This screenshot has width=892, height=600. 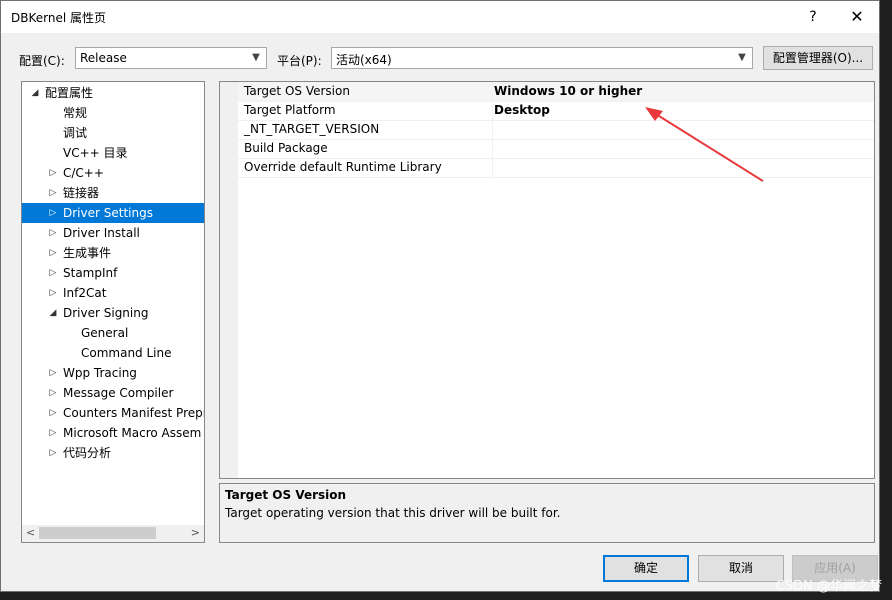 I want to click on tree-item: ▷ Microsoft Macro Assem, so click(x=113, y=433).